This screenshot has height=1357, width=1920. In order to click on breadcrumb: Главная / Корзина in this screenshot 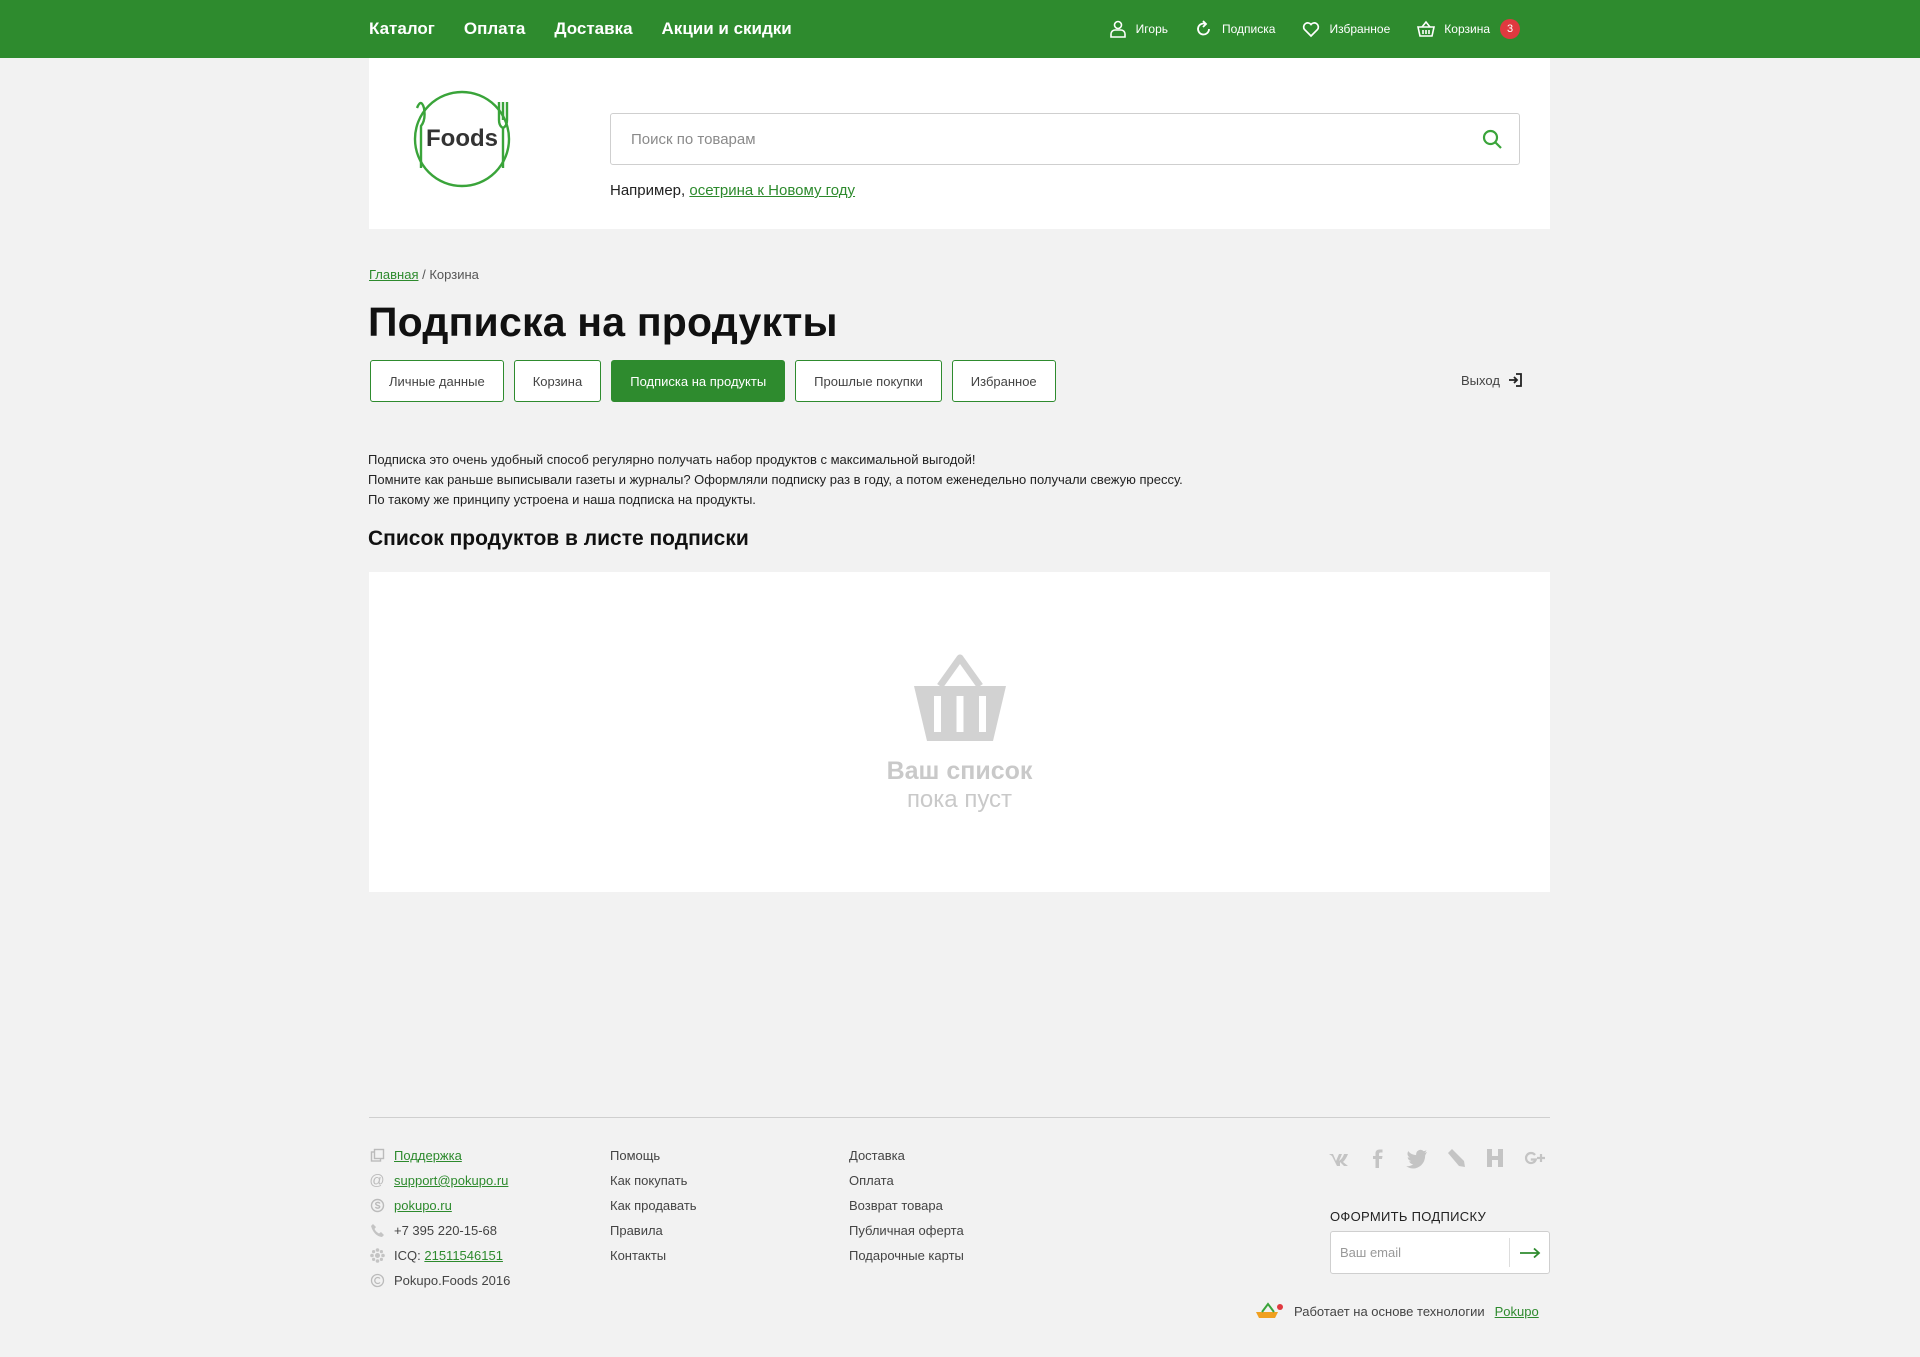, I will do `click(424, 274)`.